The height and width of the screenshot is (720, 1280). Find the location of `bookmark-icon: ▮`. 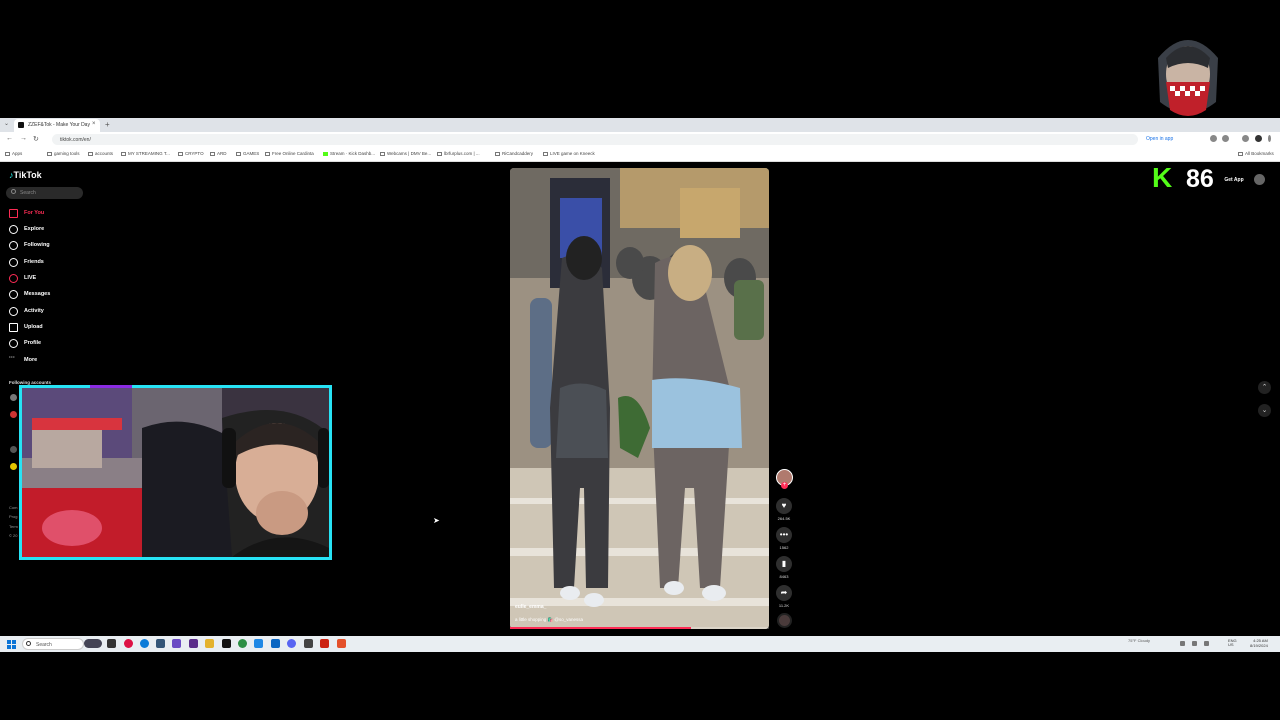

bookmark-icon: ▮ is located at coordinates (784, 564).